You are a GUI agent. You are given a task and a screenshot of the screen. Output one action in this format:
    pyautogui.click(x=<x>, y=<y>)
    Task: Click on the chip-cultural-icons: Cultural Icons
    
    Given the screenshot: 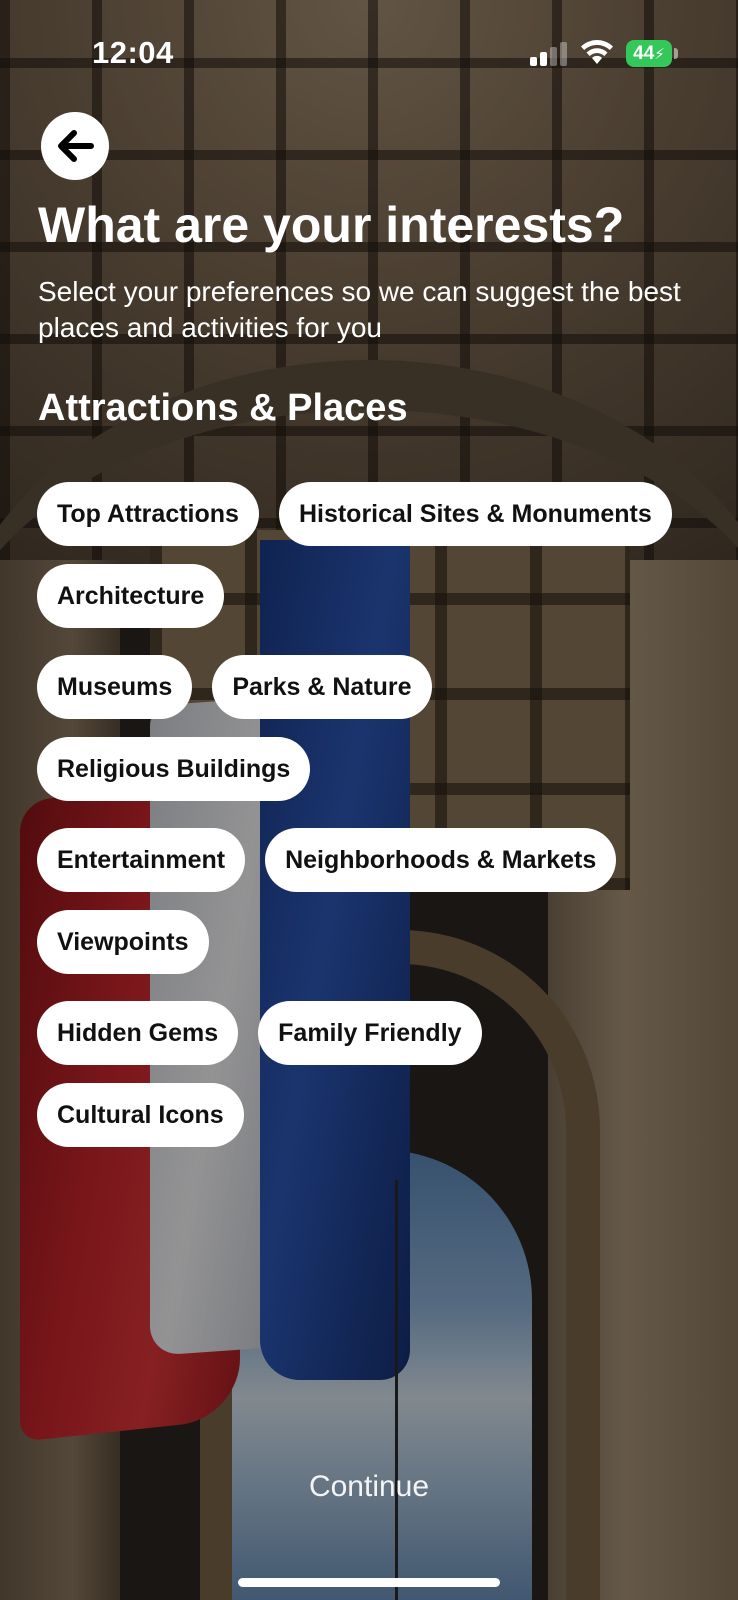 What is the action you would take?
    pyautogui.click(x=140, y=1115)
    